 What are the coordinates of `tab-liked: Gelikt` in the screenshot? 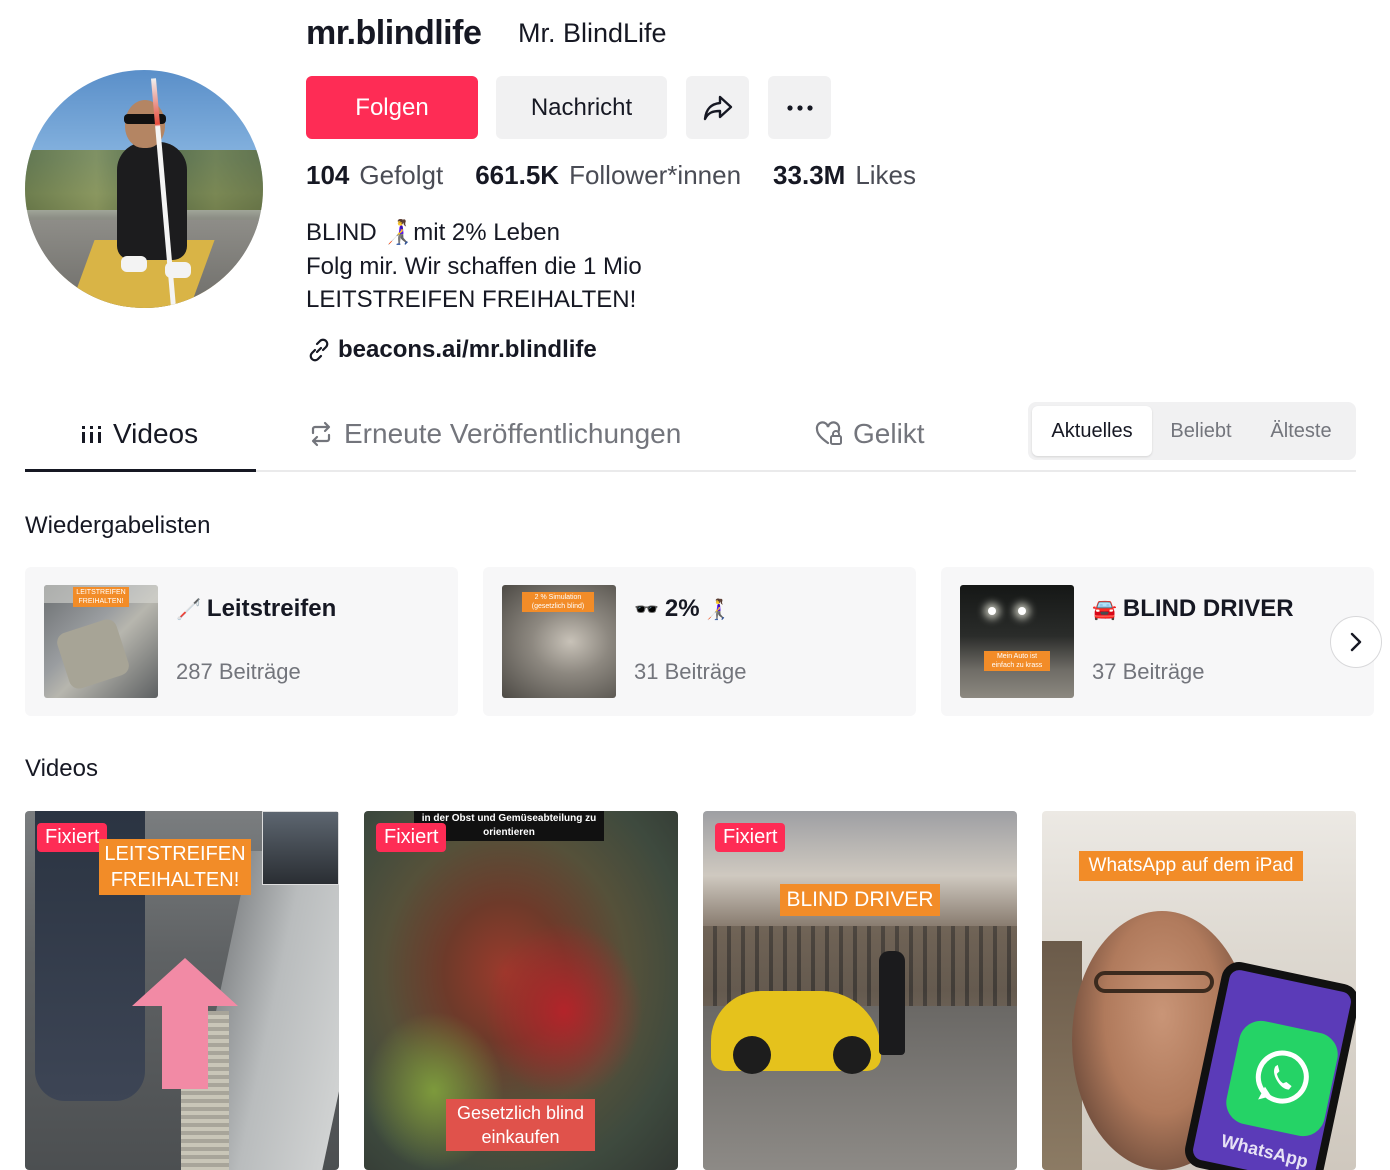 It's located at (870, 434).